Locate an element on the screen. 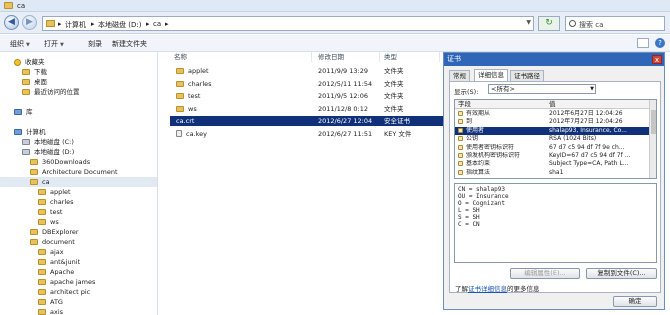 The image size is (670, 315). tree-item: 桌面 is located at coordinates (78, 82).